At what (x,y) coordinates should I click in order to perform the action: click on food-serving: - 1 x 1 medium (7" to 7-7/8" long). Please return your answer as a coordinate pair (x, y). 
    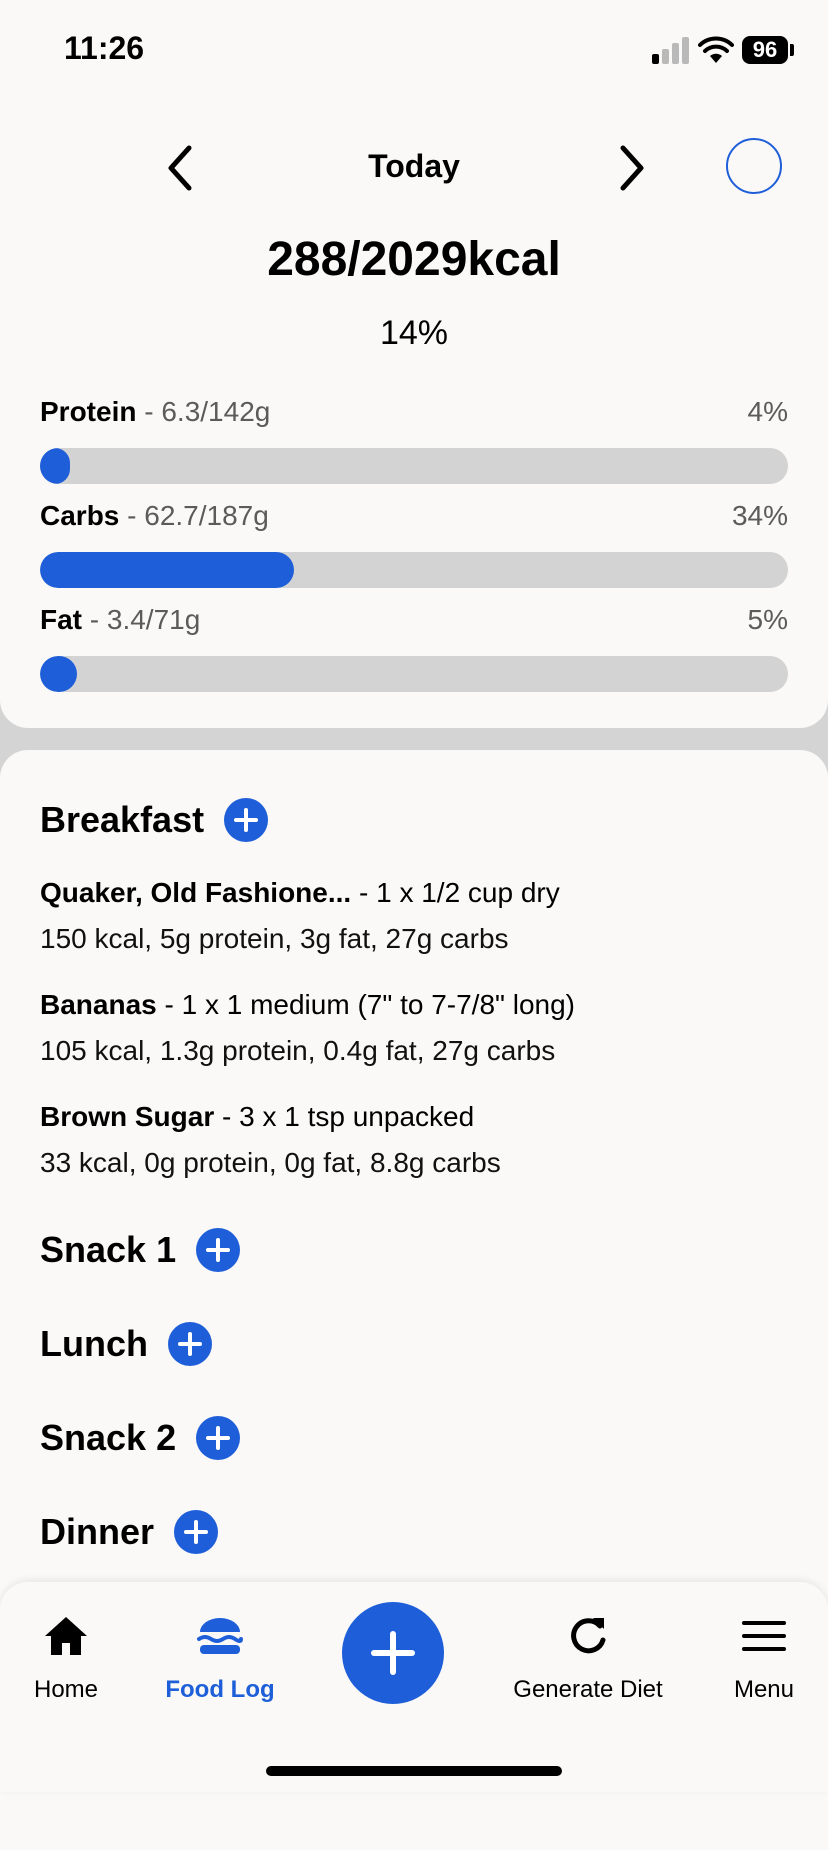
    Looking at the image, I should click on (365, 1004).